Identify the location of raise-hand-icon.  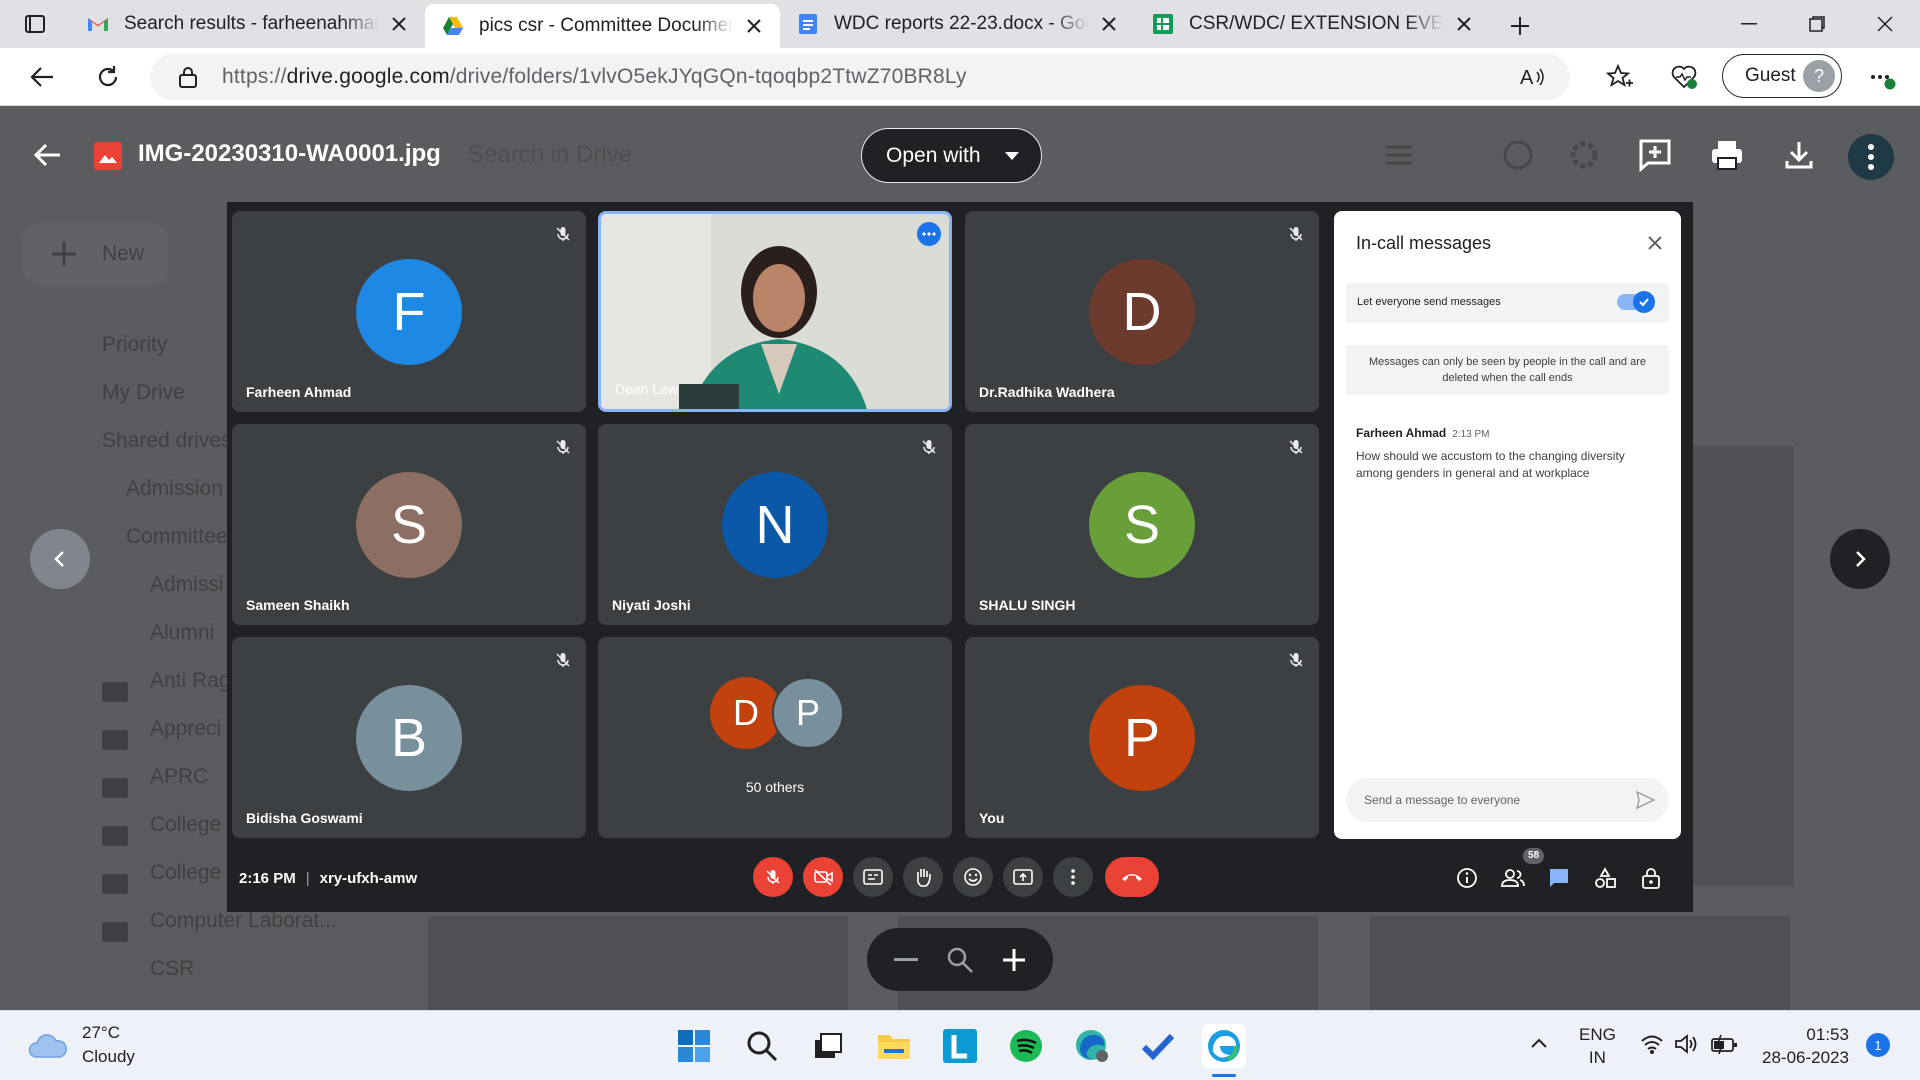
(923, 877).